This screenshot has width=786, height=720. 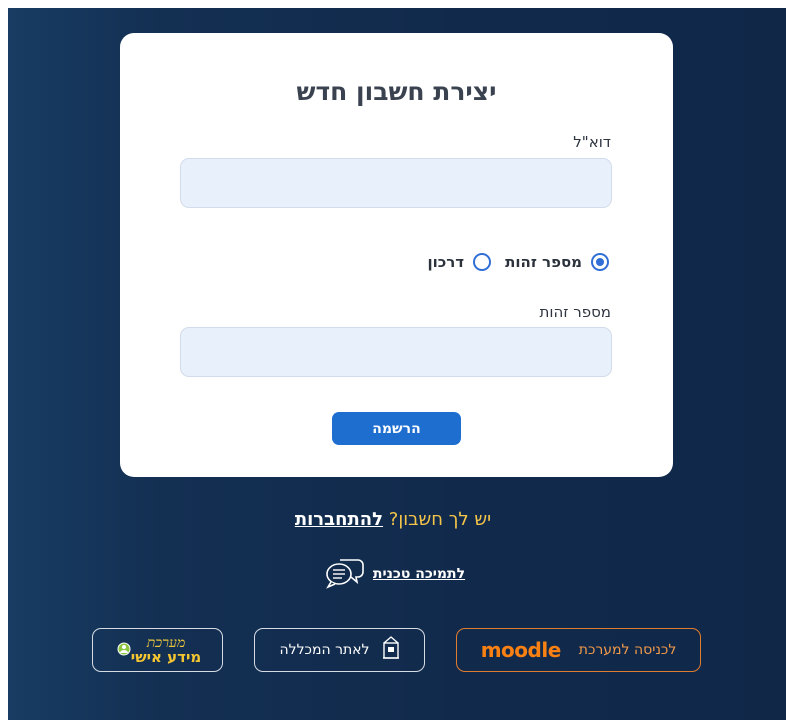 I want to click on login-prompt-text: יש לך חשבון?, so click(x=440, y=519).